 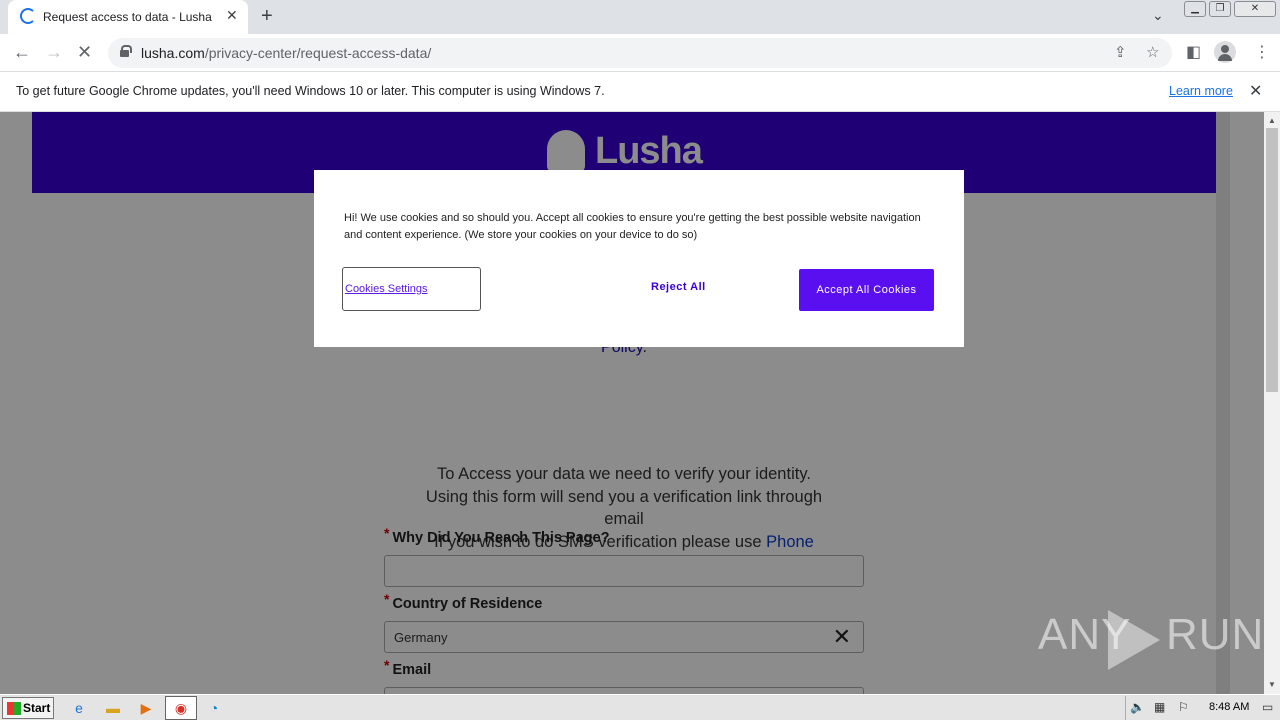 What do you see at coordinates (1158, 15) in the screenshot?
I see `tab-search-chevron-icon: ⌄` at bounding box center [1158, 15].